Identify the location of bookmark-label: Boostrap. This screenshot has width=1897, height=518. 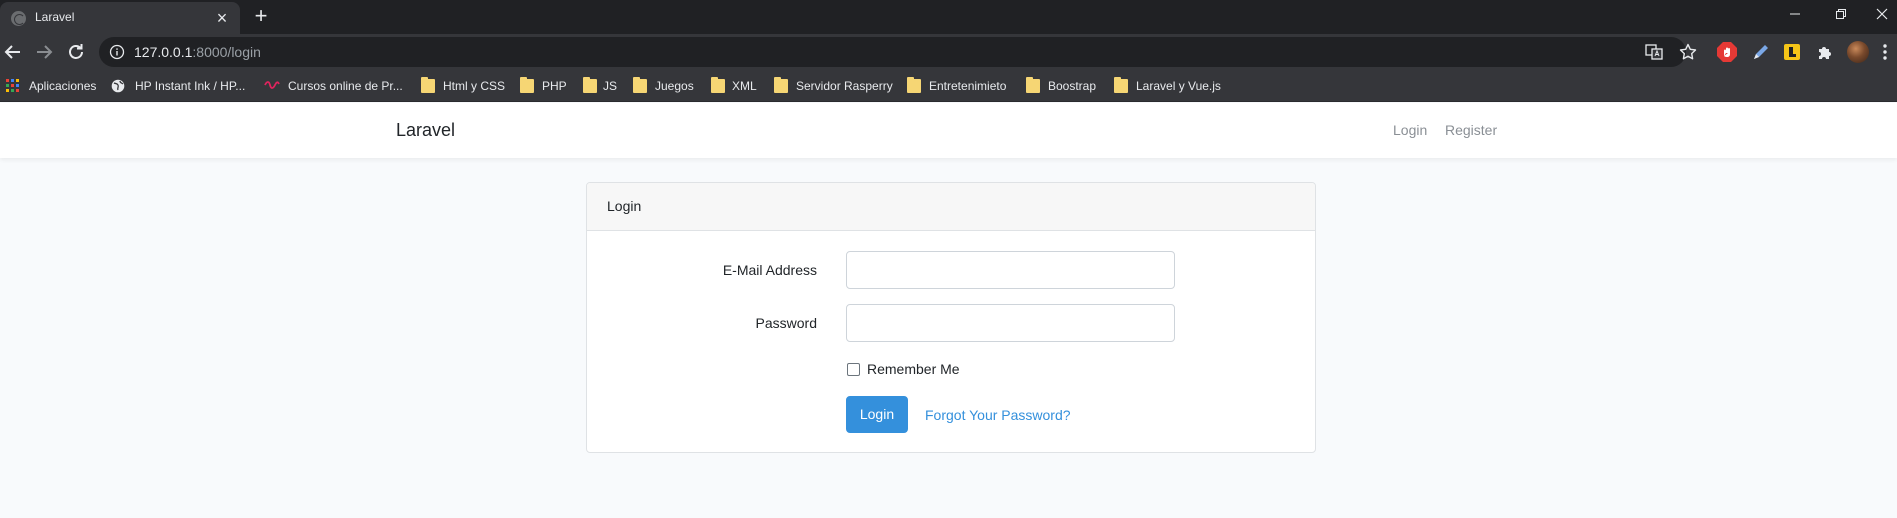
(1072, 86).